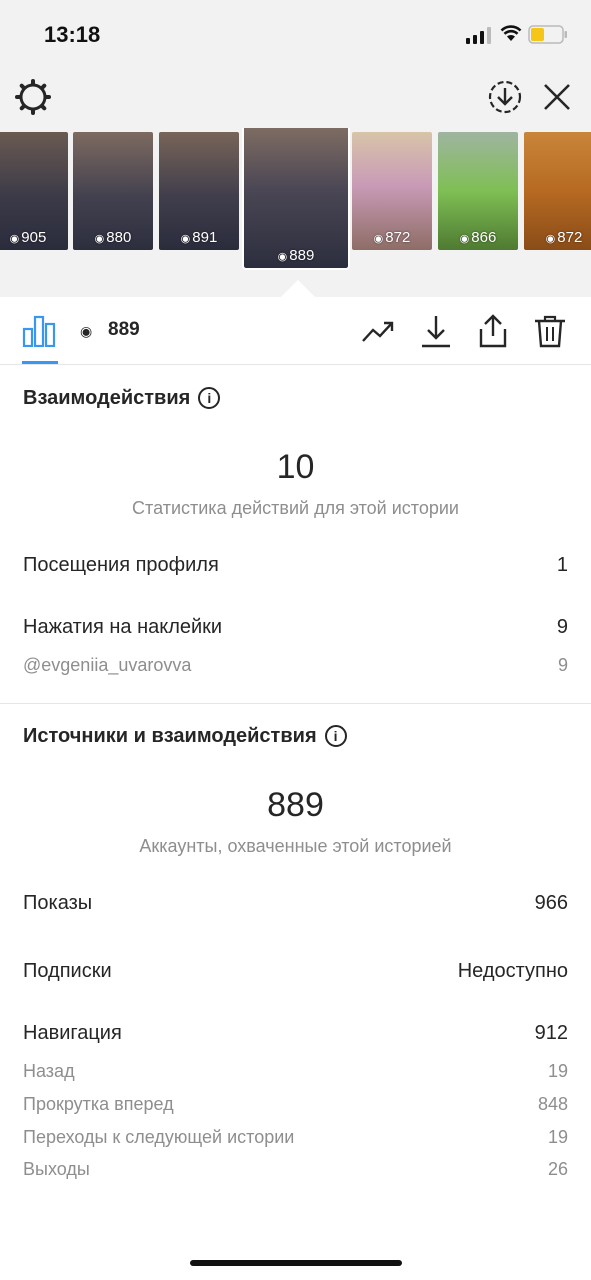 The image size is (591, 1280). I want to click on trending-icon, so click(378, 331).